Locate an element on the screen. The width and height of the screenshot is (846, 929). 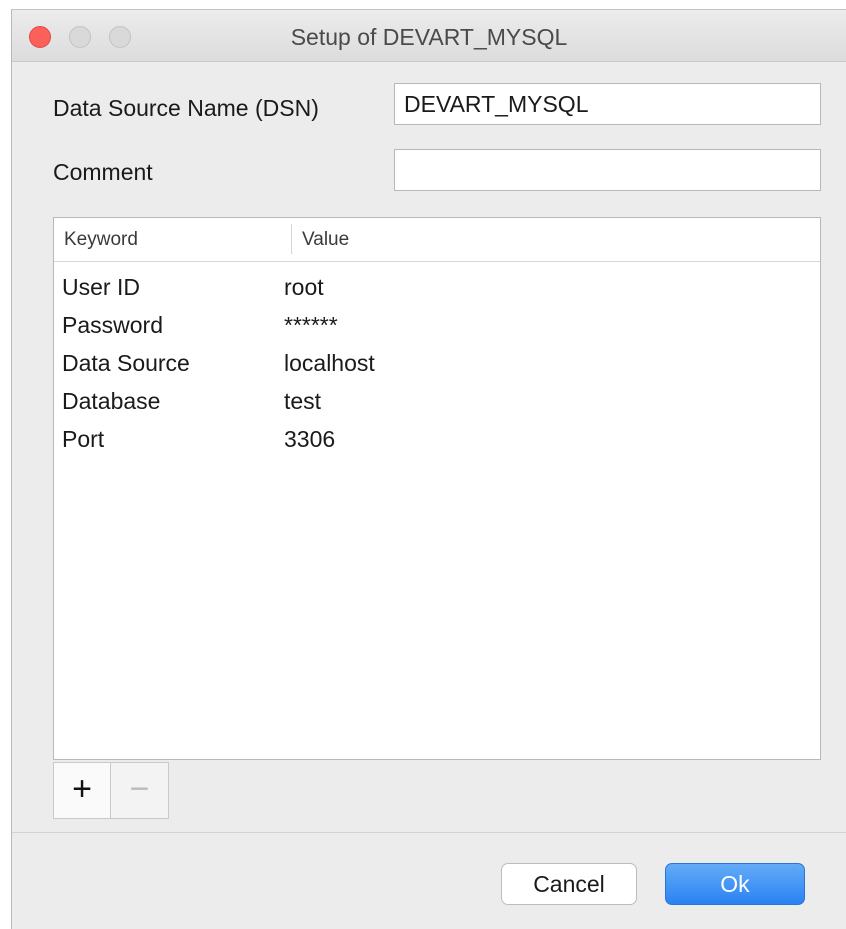
title-bar: Setup of DEVART_MYSQL is located at coordinates (429, 36).